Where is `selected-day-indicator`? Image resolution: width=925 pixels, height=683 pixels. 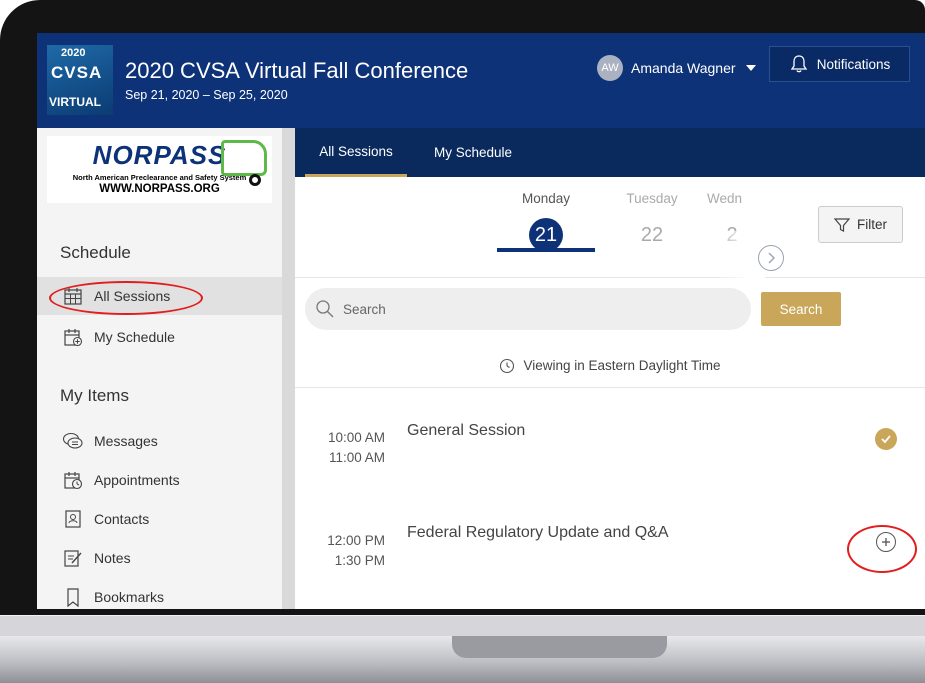 selected-day-indicator is located at coordinates (546, 250).